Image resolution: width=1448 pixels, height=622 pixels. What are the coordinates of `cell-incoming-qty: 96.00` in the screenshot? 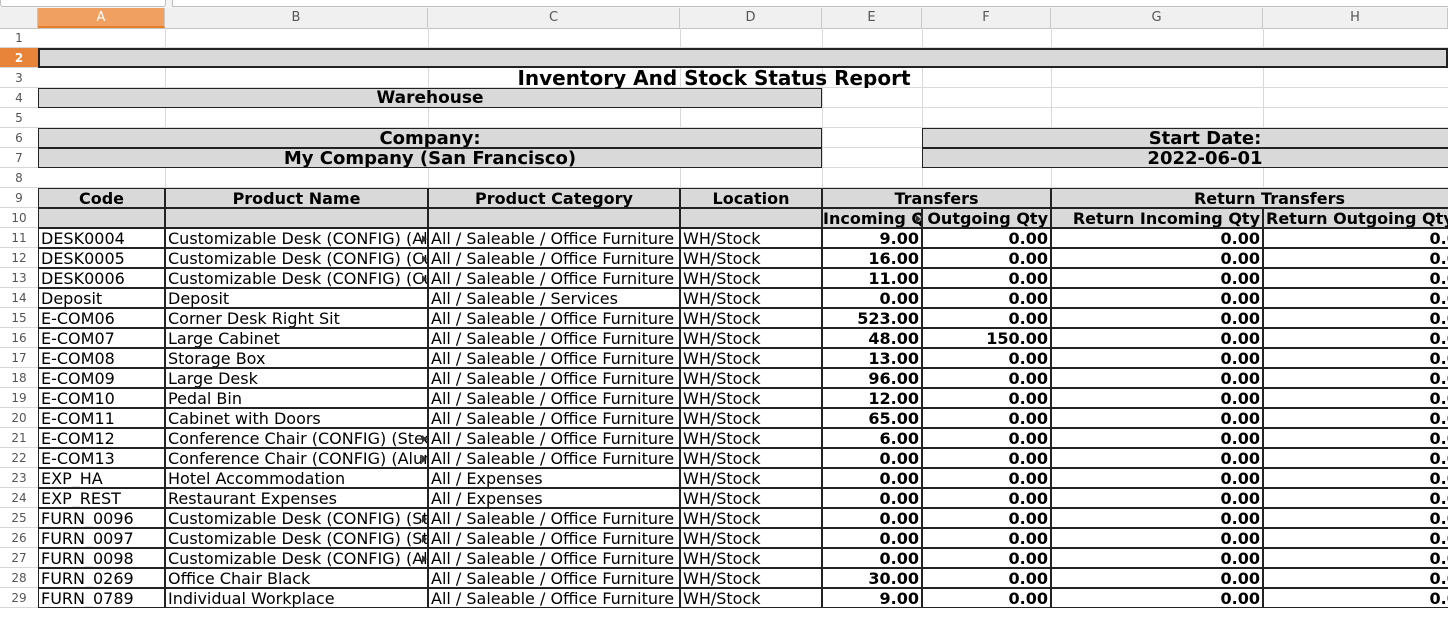 It's located at (872, 378).